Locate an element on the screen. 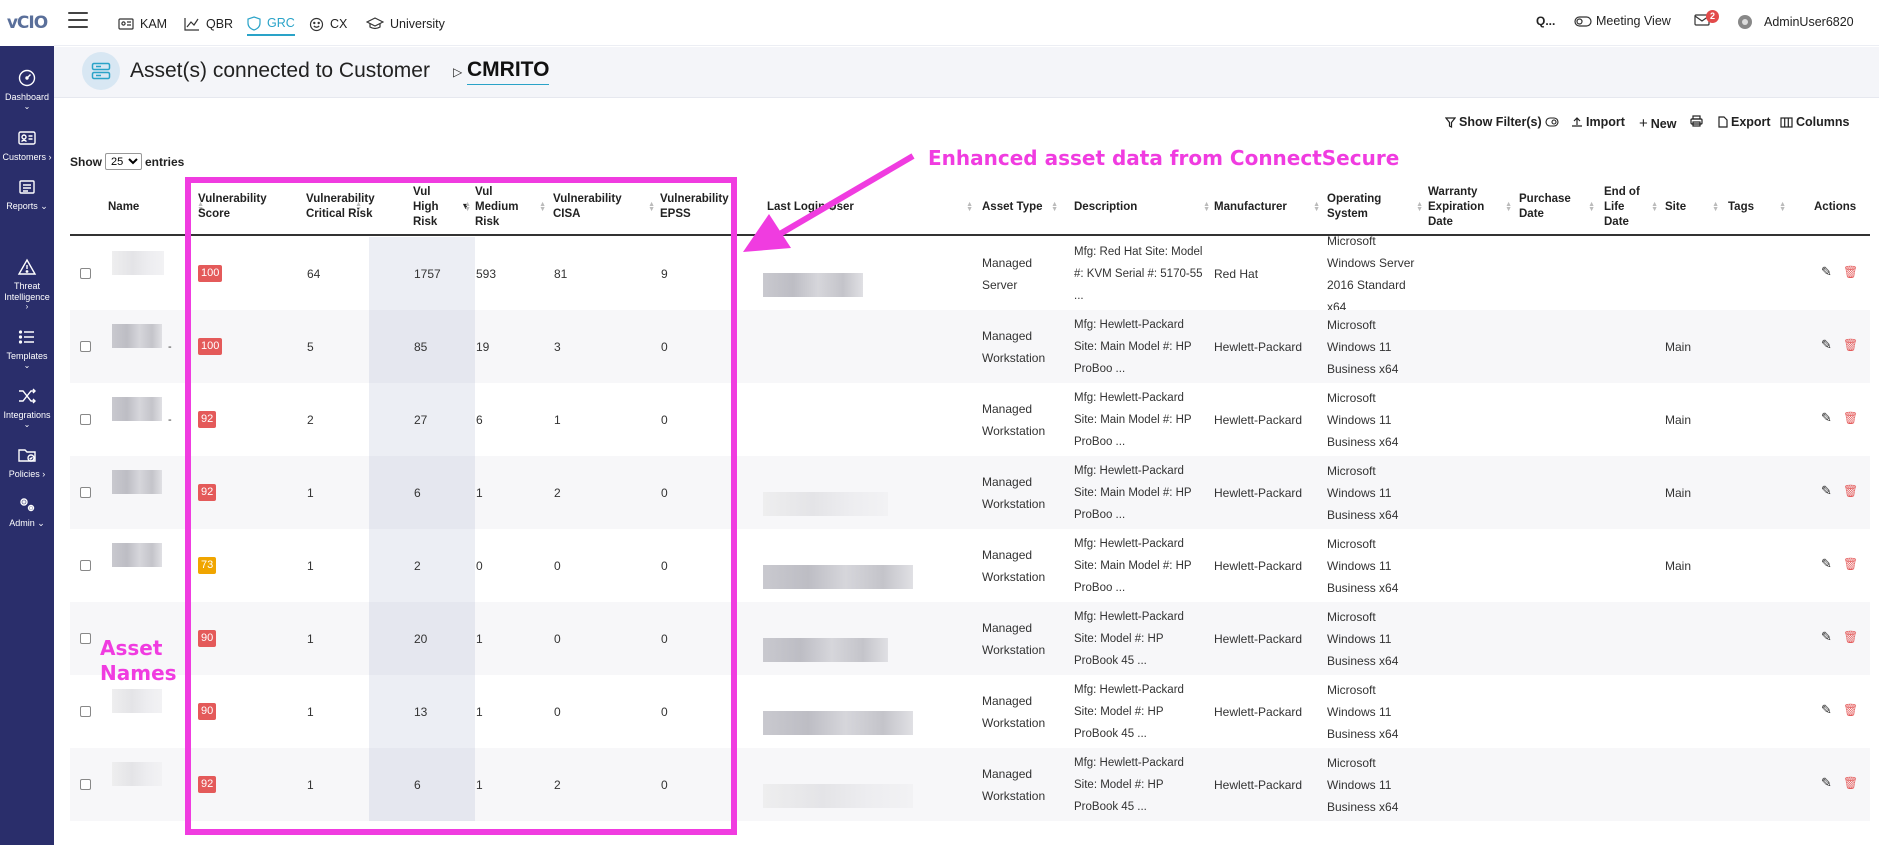 The image size is (1879, 845). toggle-icon is located at coordinates (1583, 21).